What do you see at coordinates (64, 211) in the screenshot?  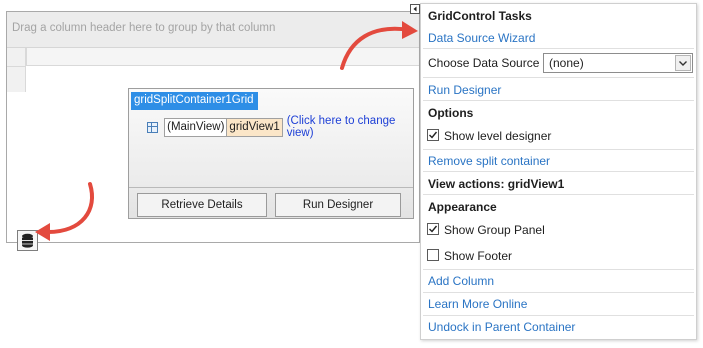 I see `arrow-to-database-icon` at bounding box center [64, 211].